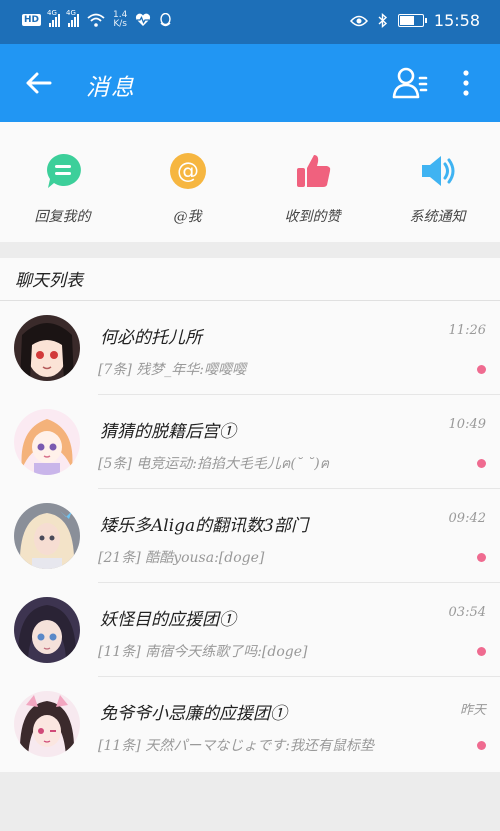 Image resolution: width=500 pixels, height=831 pixels. I want to click on reply-me-label: 回复我的, so click(62, 217).